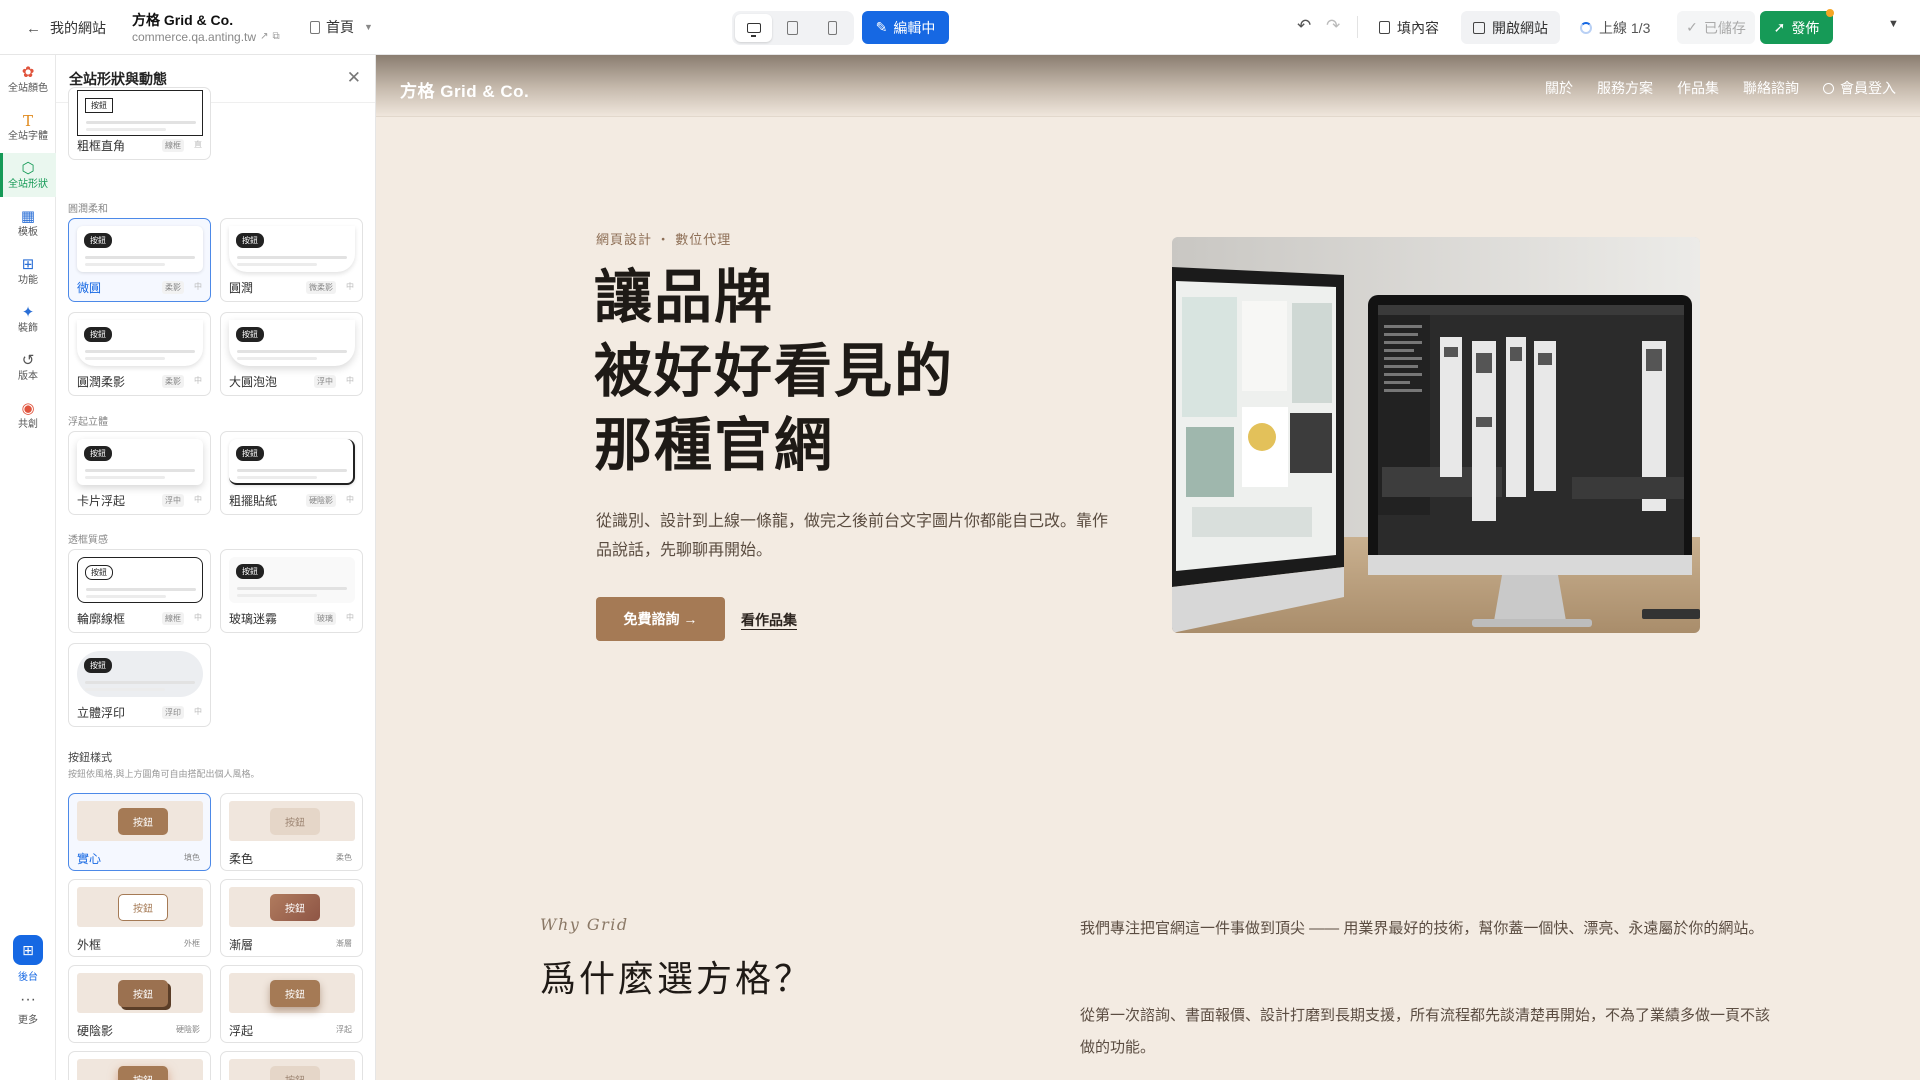  Describe the element at coordinates (291, 354) in the screenshot. I see `shape-card-bubble: 按鈕 大圓泡泡 浮中 中` at that location.